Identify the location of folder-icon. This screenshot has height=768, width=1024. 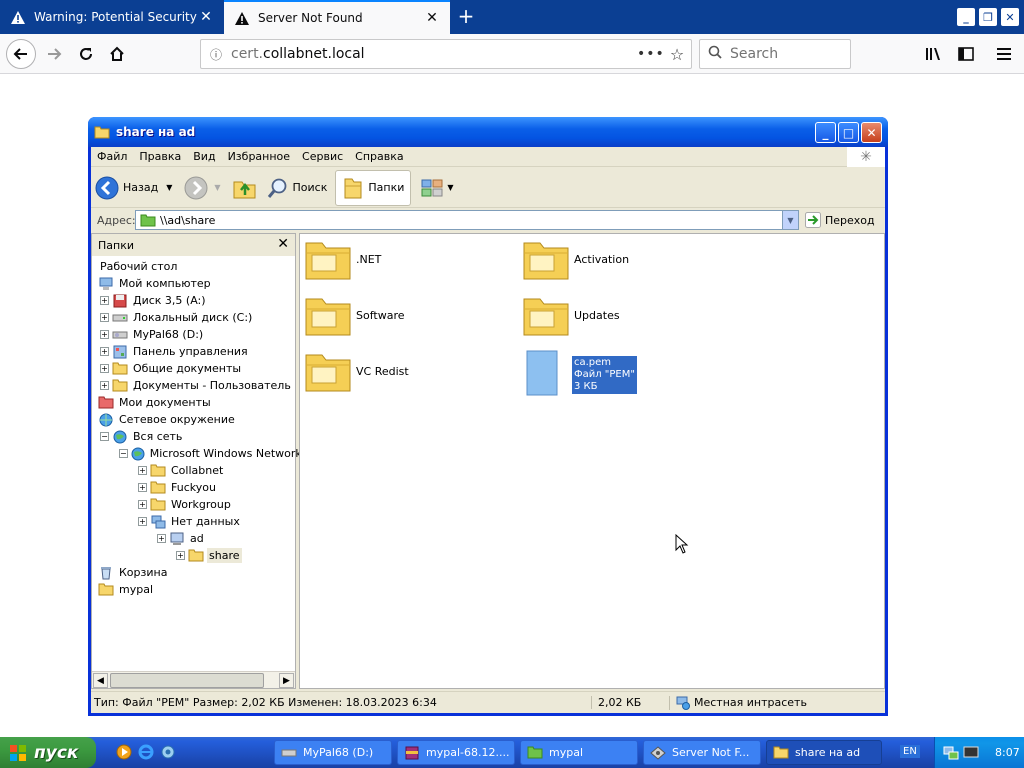
(781, 753).